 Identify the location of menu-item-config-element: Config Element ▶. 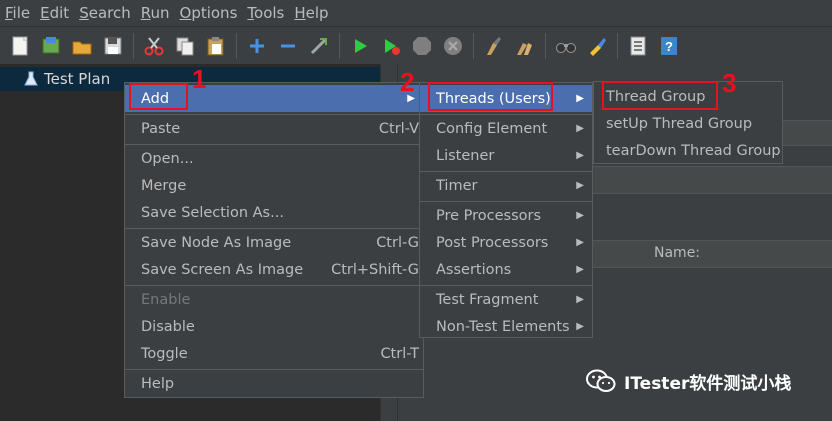
(506, 128).